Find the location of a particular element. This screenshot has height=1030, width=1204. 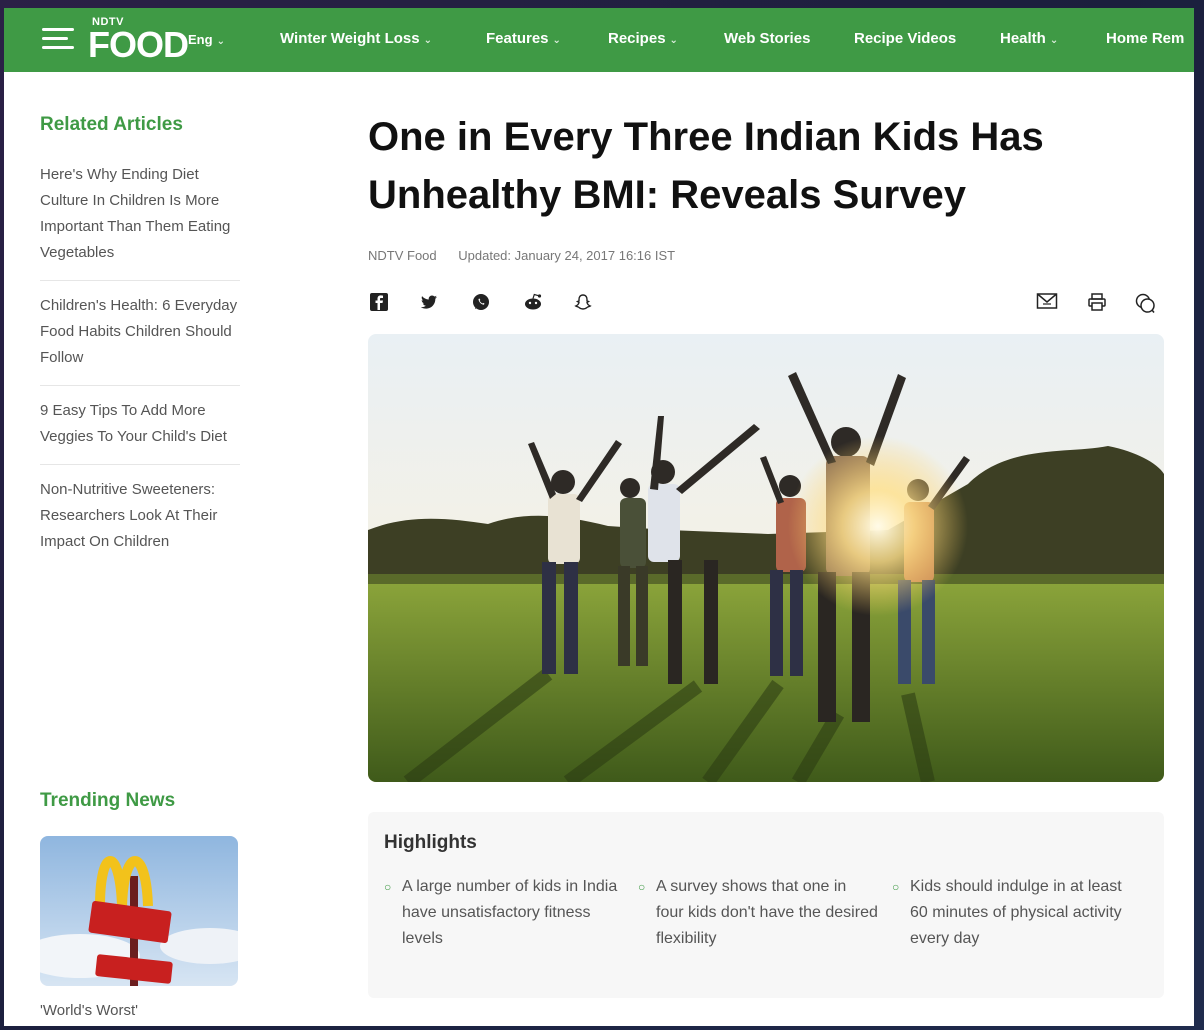

logo-food-text: FOOD is located at coordinates (138, 44).